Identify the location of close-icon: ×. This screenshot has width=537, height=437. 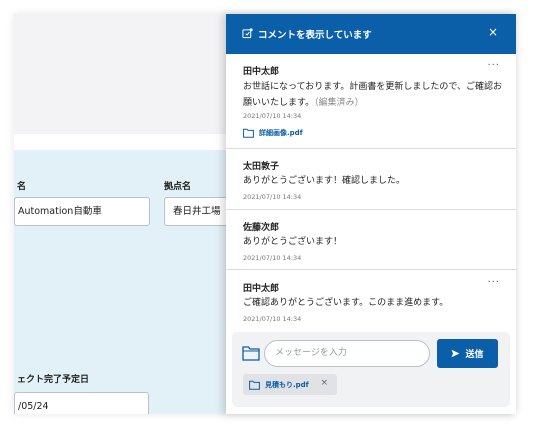
(493, 32).